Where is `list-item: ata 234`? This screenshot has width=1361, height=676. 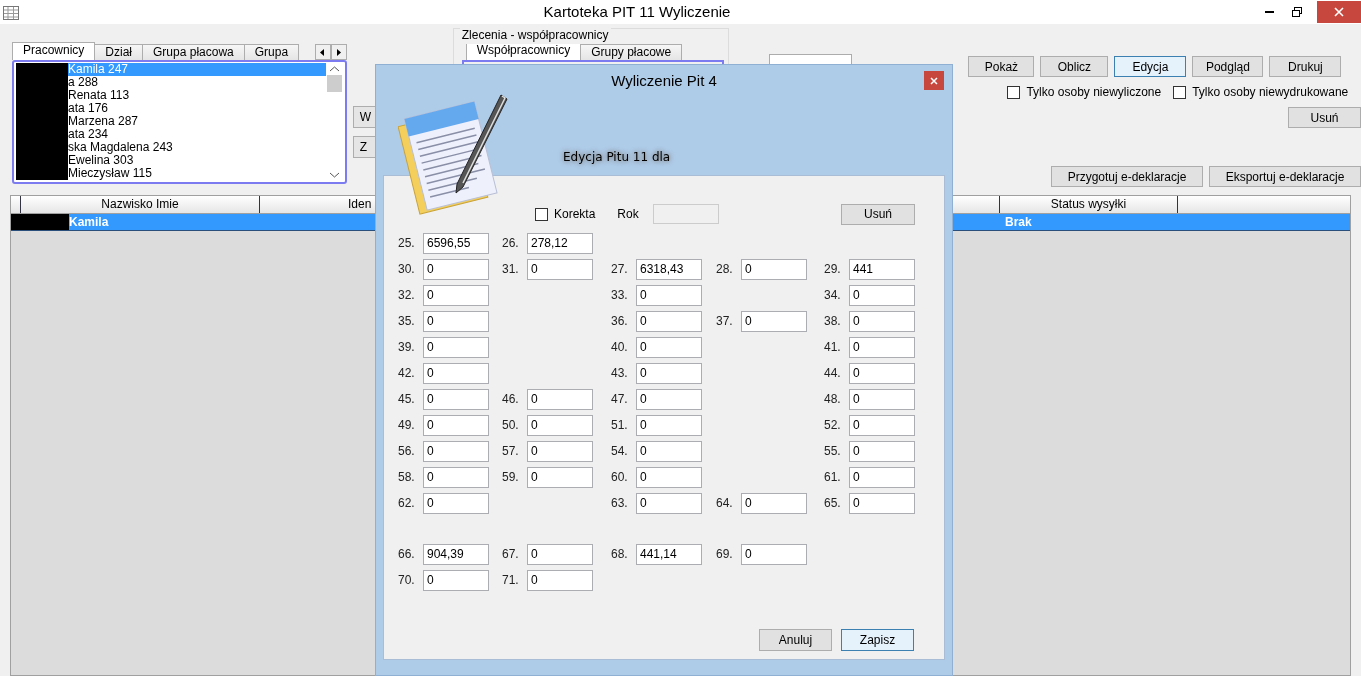
list-item: ata 234 is located at coordinates (171, 134).